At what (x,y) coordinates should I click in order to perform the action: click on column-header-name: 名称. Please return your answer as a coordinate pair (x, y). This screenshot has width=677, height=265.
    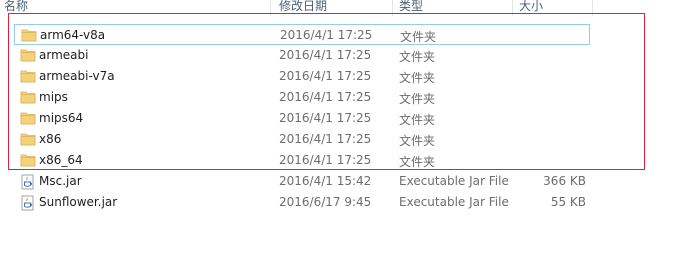
    Looking at the image, I should click on (135, 7).